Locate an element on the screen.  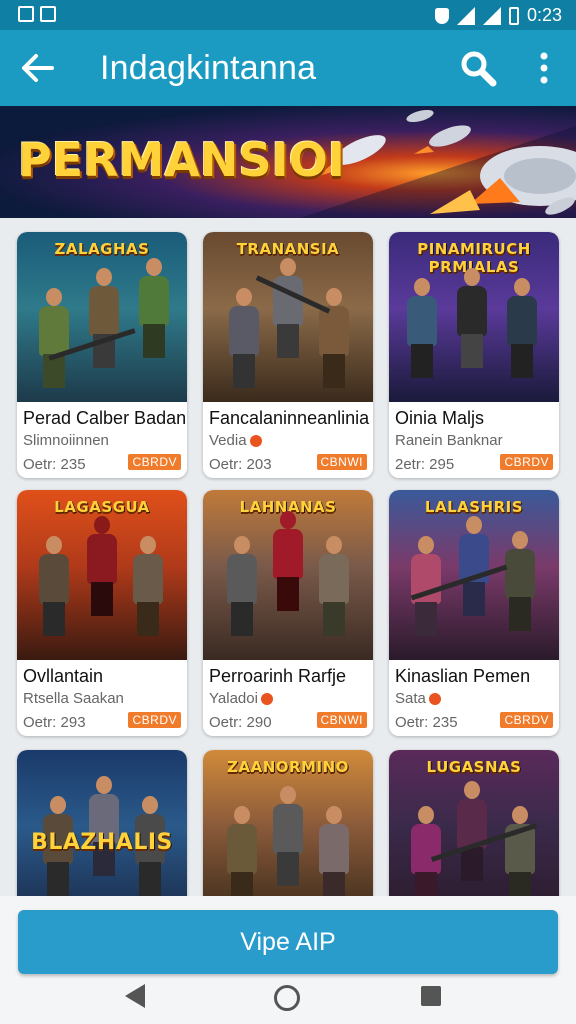
app-title: Indagkintanna is located at coordinates (208, 68).